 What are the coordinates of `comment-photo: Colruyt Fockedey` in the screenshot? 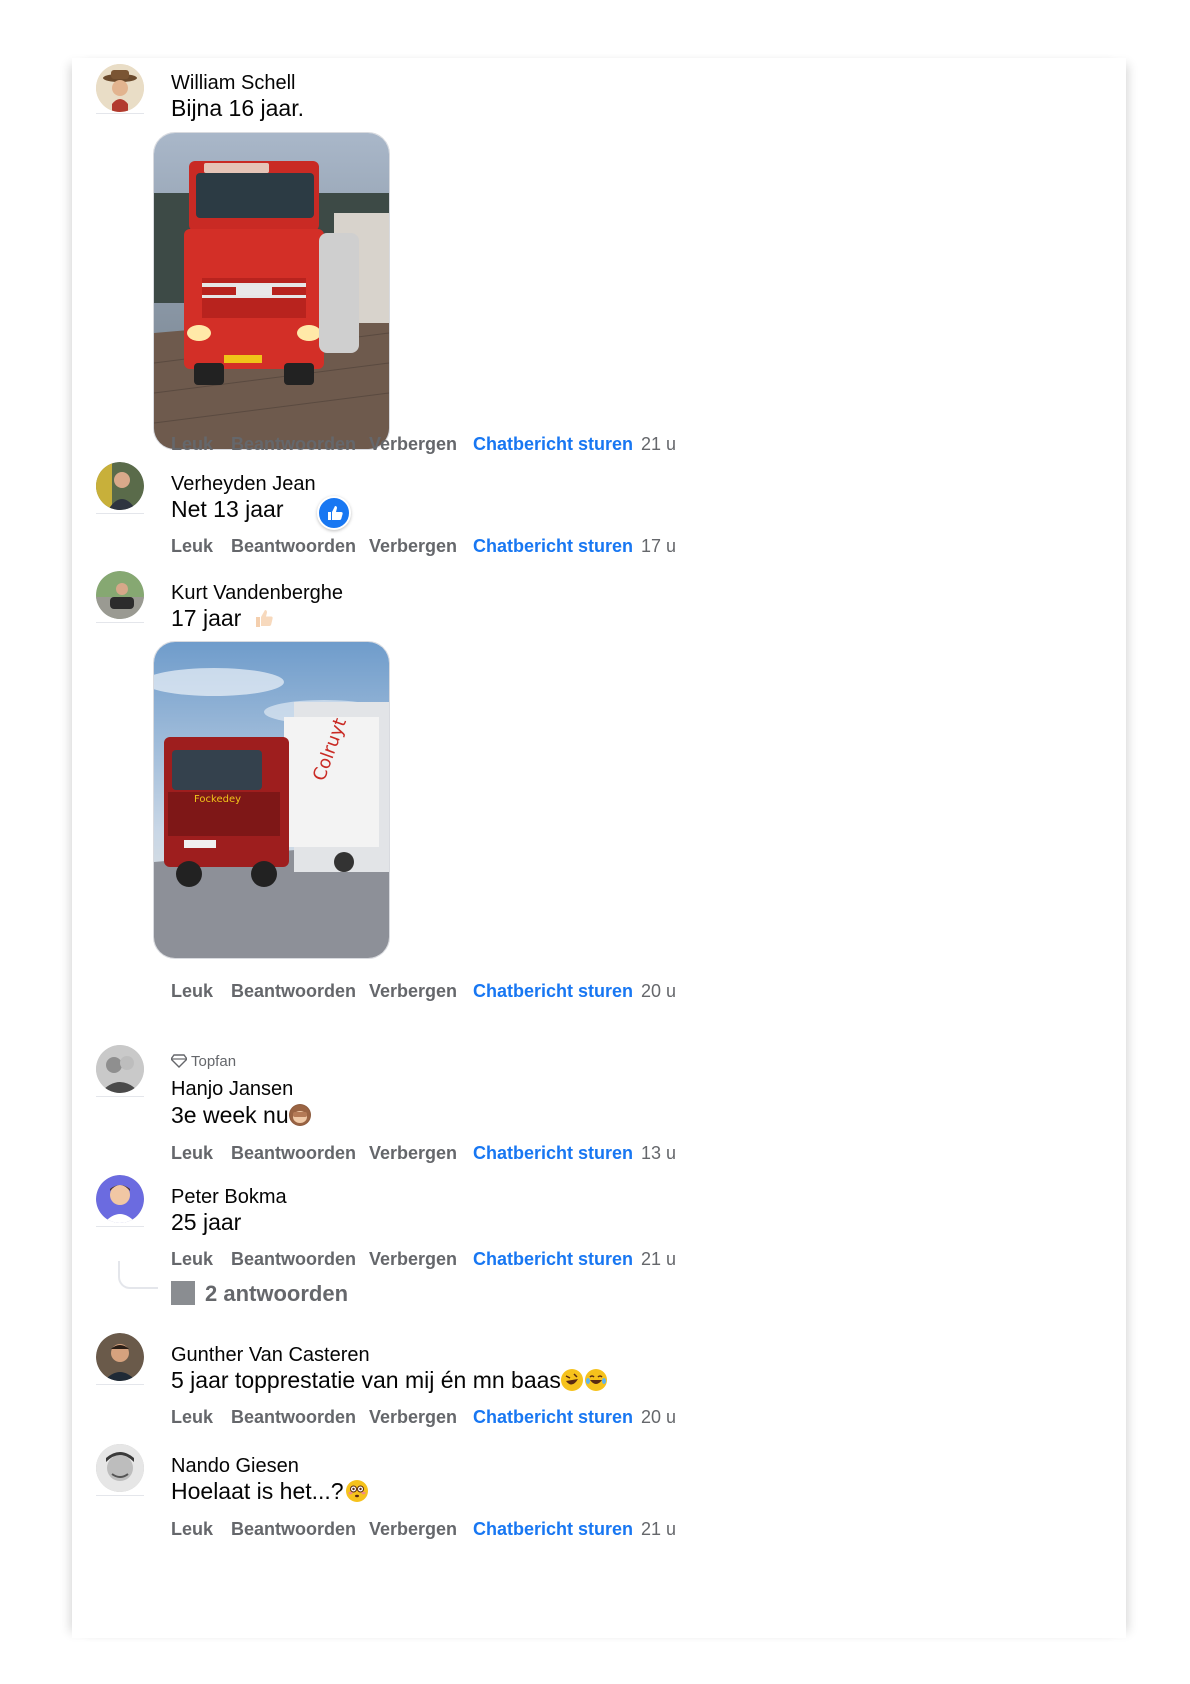 It's located at (271, 800).